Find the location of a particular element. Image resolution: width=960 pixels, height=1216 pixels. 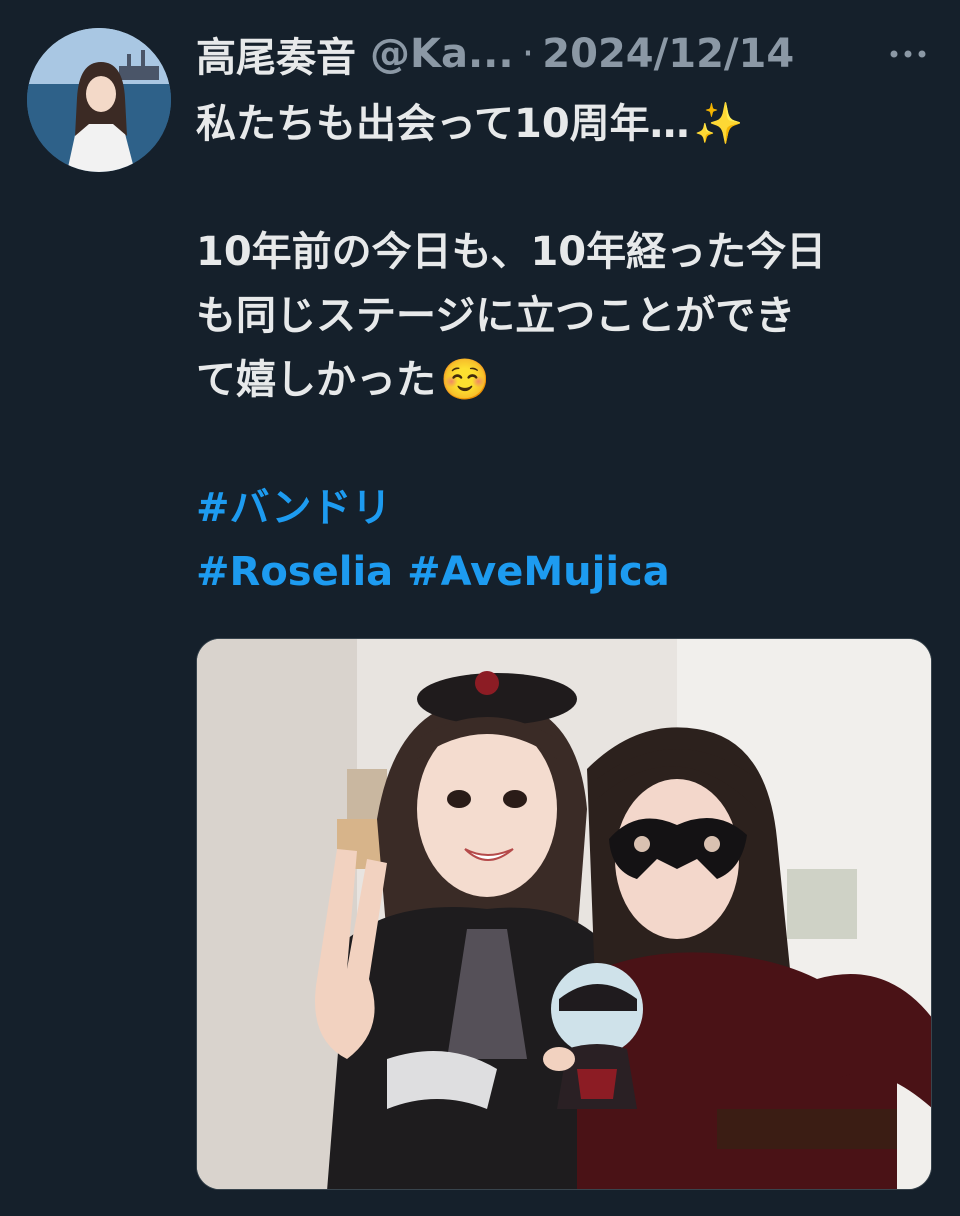

tweet-text-line: も同じステージに立つことができ is located at coordinates (496, 316).